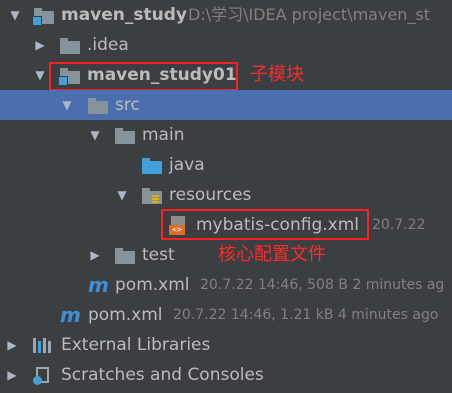  I want to click on module-pom-meta: 20.7.22 14:46, 508 B 2 minutes ag, so click(322, 285).